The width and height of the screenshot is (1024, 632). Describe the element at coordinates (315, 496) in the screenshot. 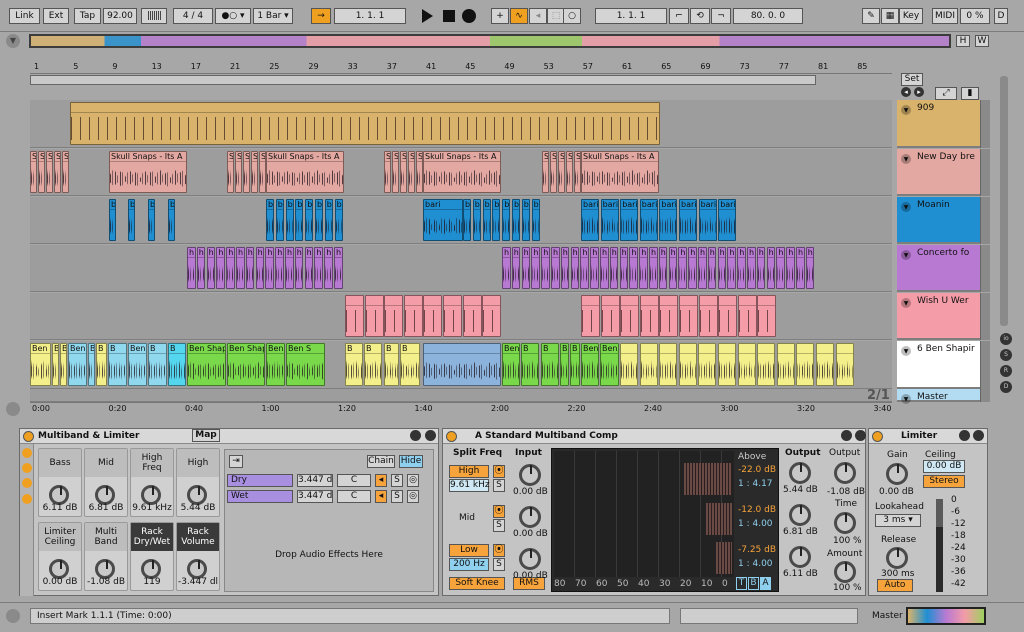

I see `chain-volume: 3.447 d` at that location.